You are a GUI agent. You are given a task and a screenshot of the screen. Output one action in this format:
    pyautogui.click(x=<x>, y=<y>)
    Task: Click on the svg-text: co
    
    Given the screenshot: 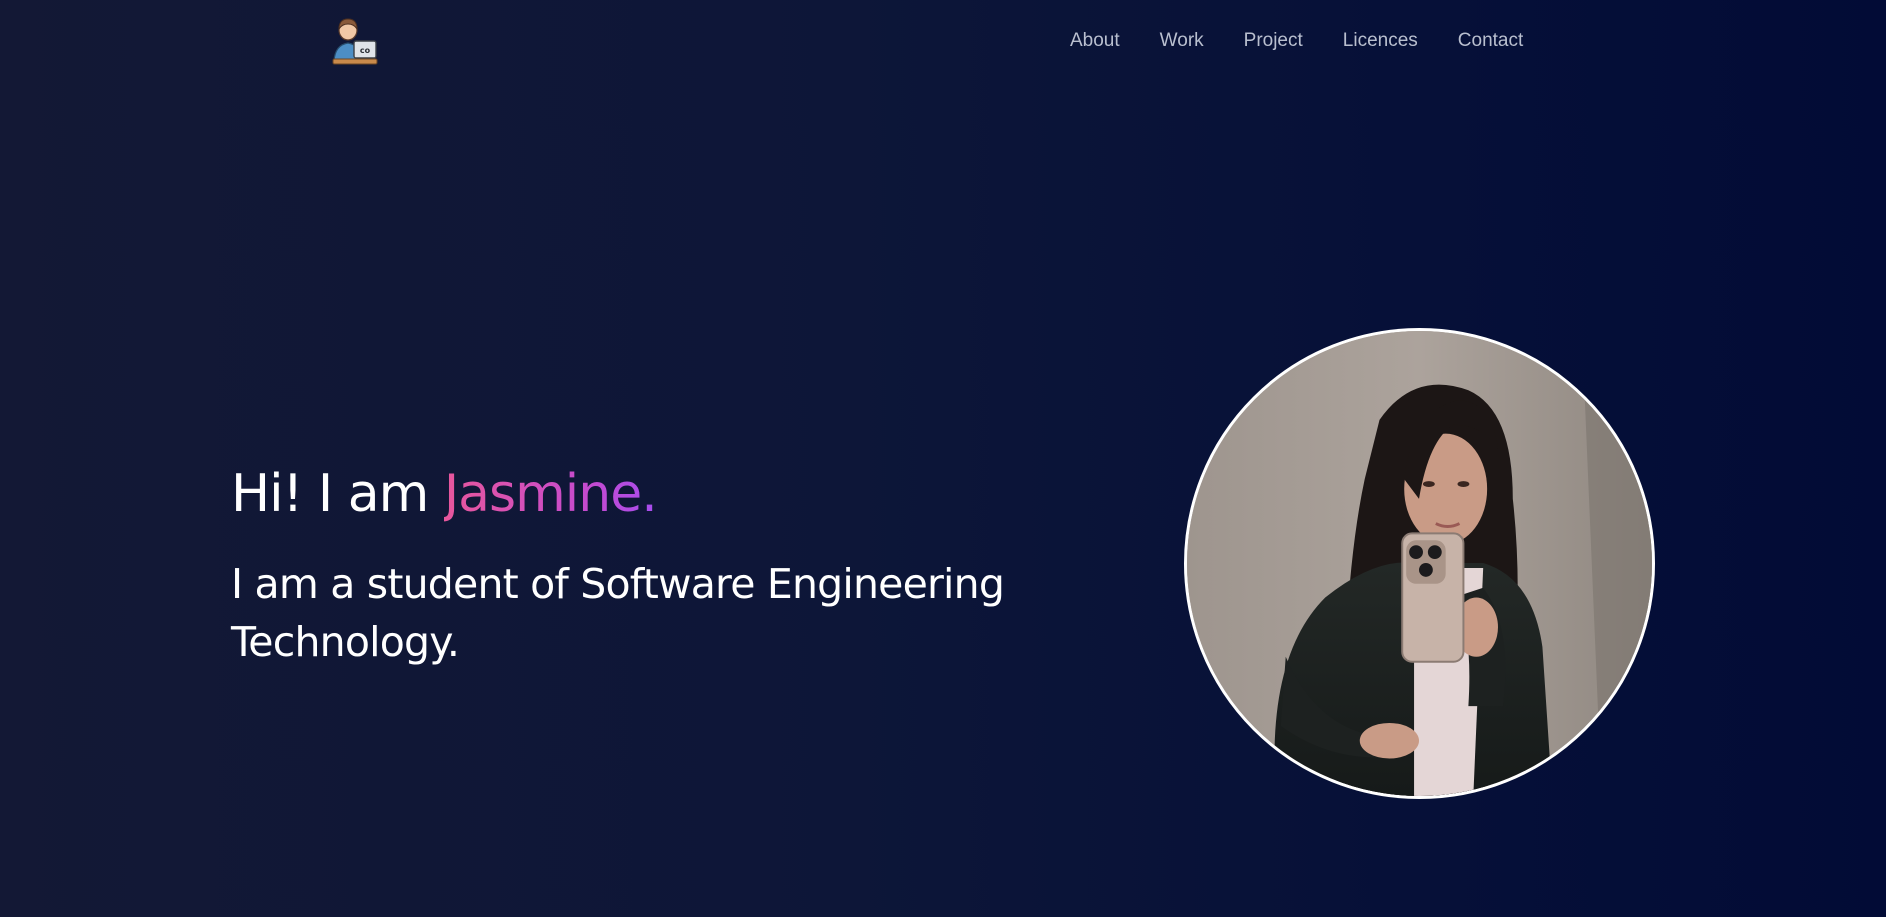 What is the action you would take?
    pyautogui.click(x=365, y=50)
    